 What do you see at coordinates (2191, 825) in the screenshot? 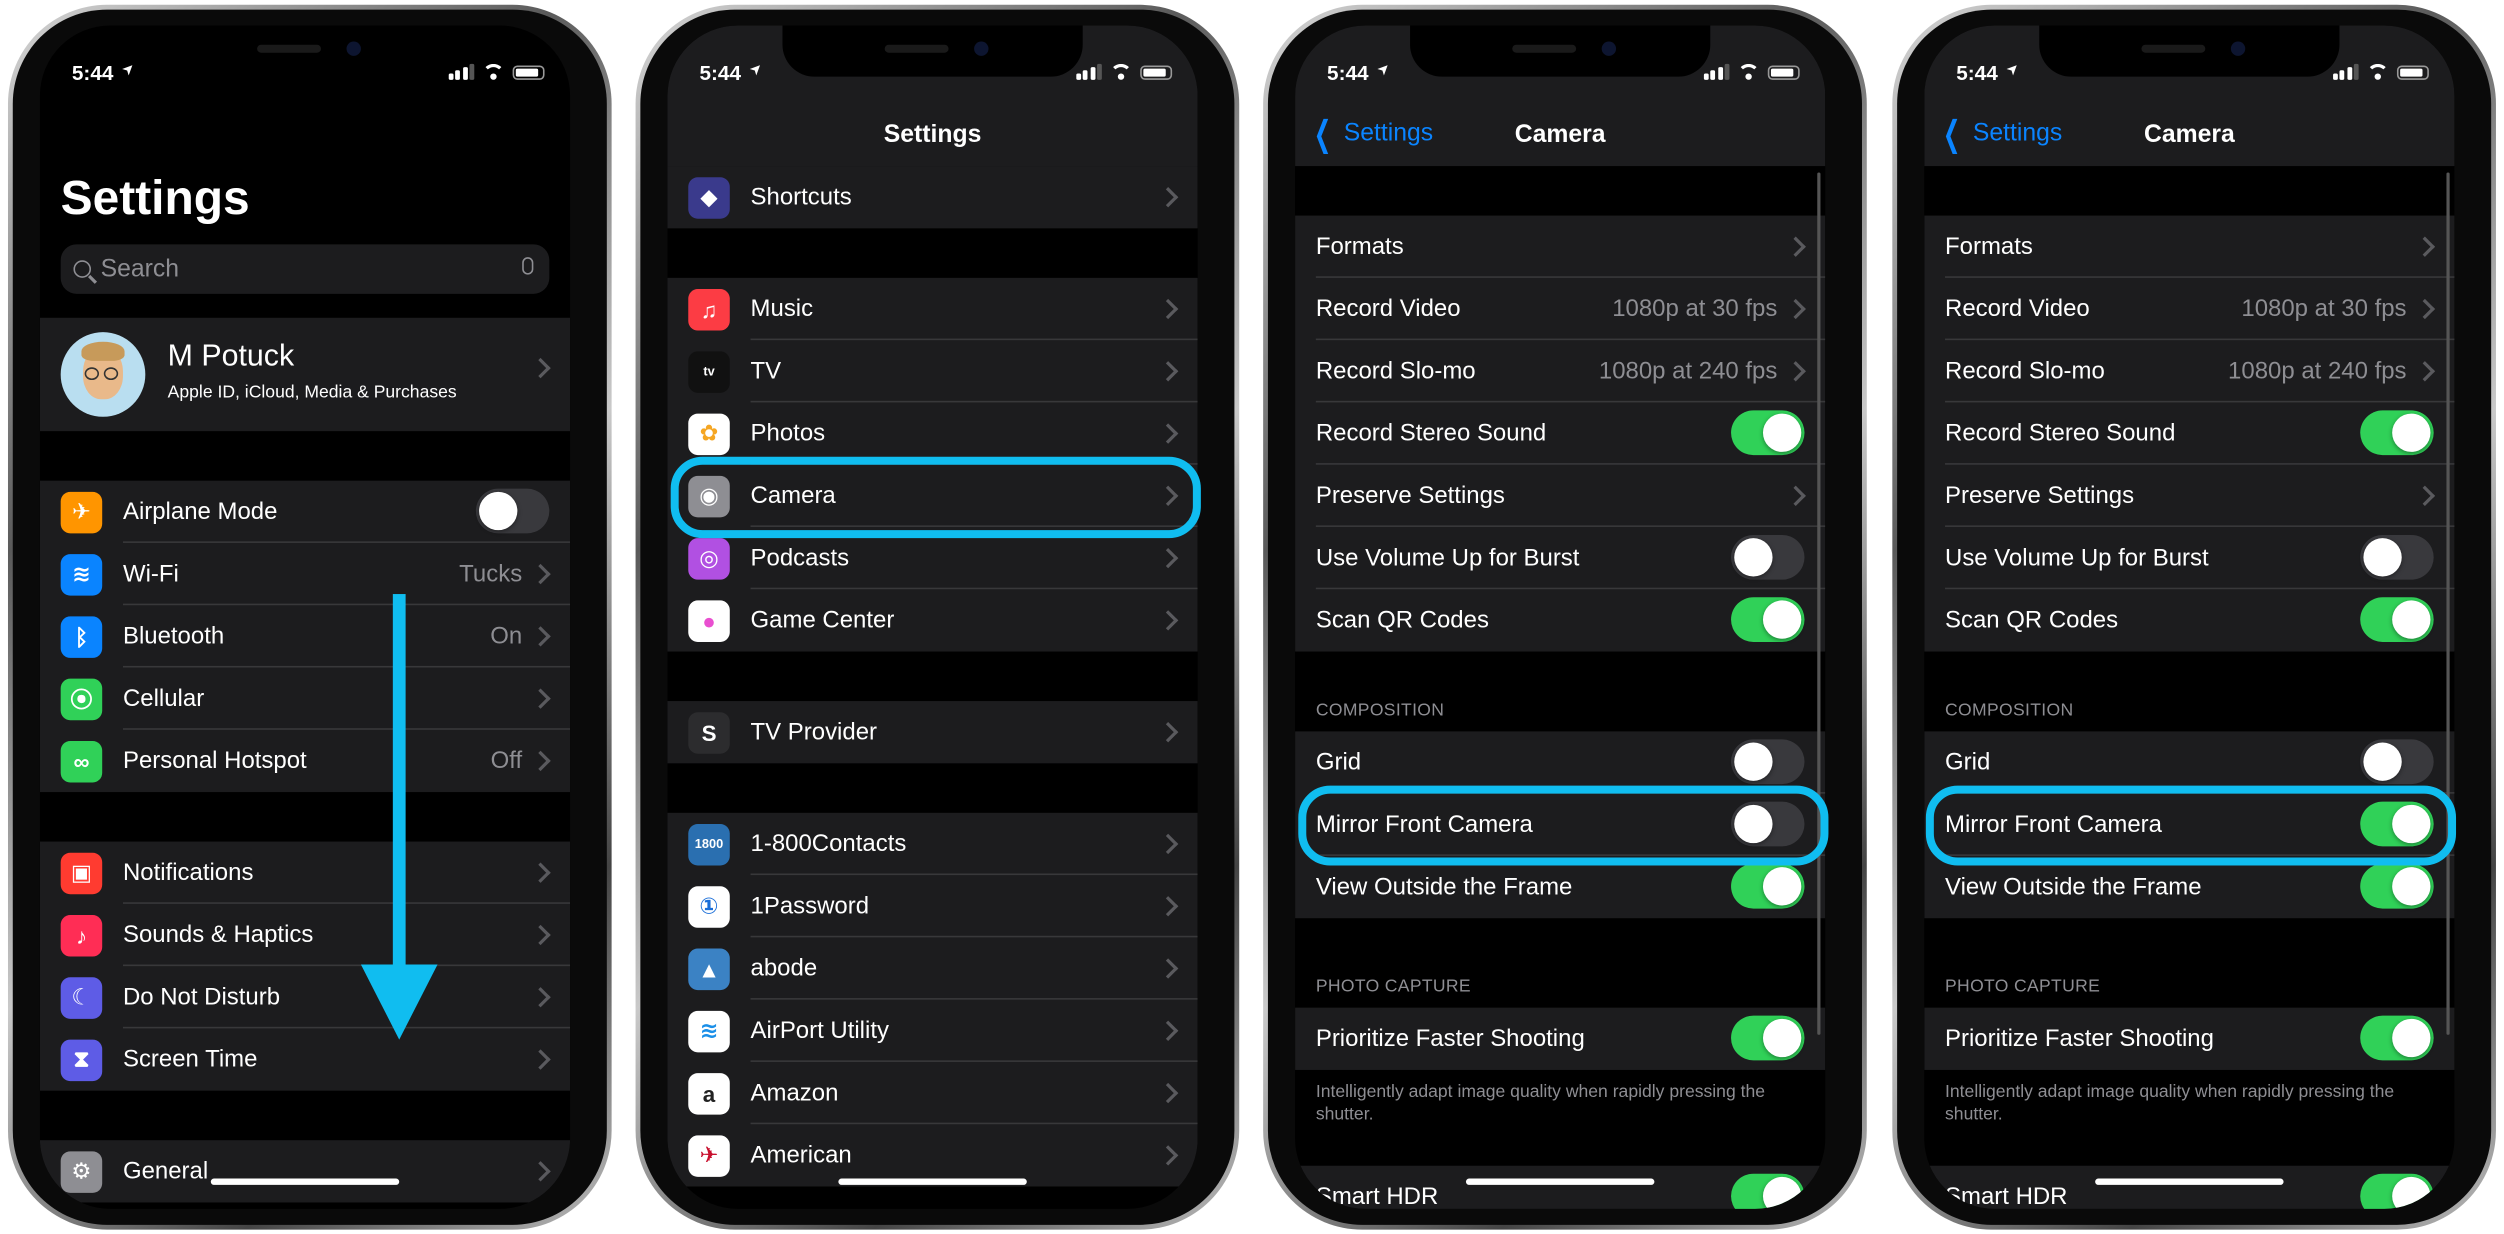
I see `mirror-on-highlight` at bounding box center [2191, 825].